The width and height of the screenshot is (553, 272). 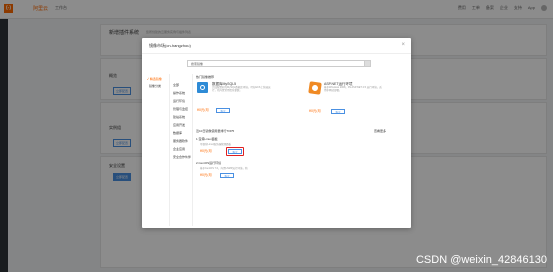 I want to click on modal-title: 镜像市场(cn-hangzhou), so click(x=170, y=45).